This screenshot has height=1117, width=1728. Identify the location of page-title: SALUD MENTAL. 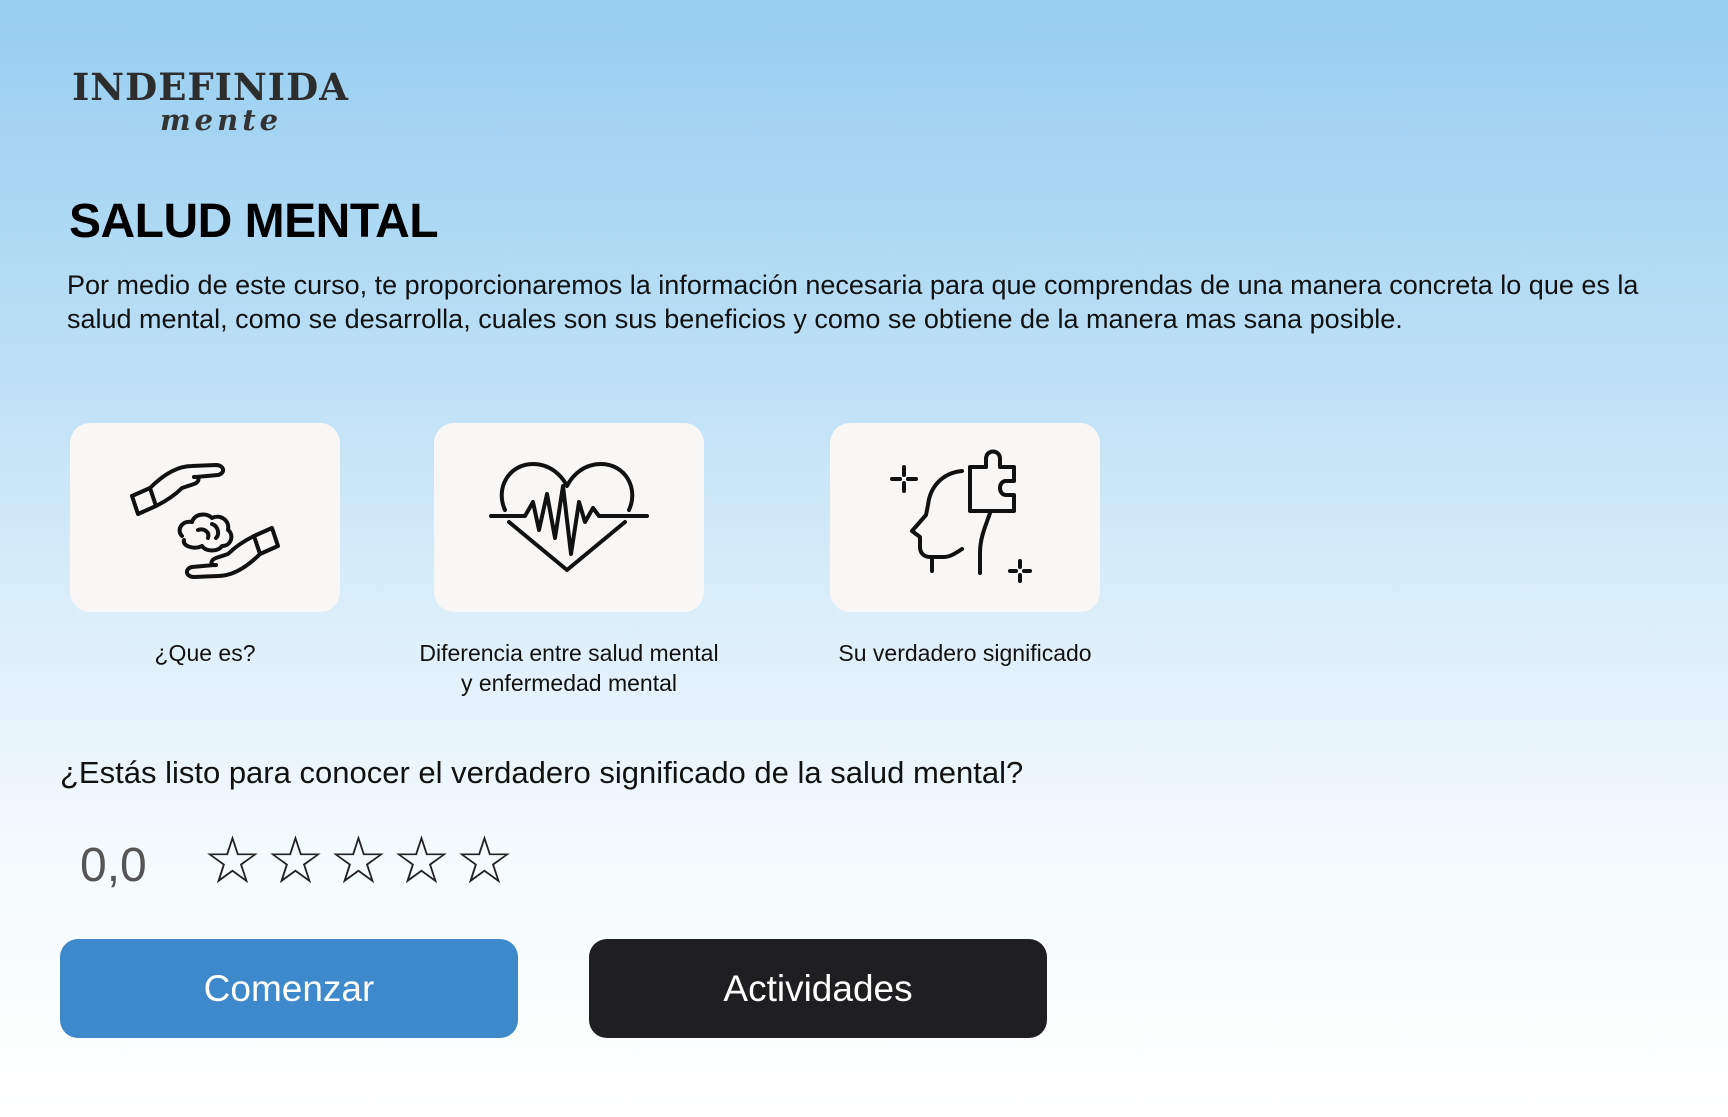
(254, 221).